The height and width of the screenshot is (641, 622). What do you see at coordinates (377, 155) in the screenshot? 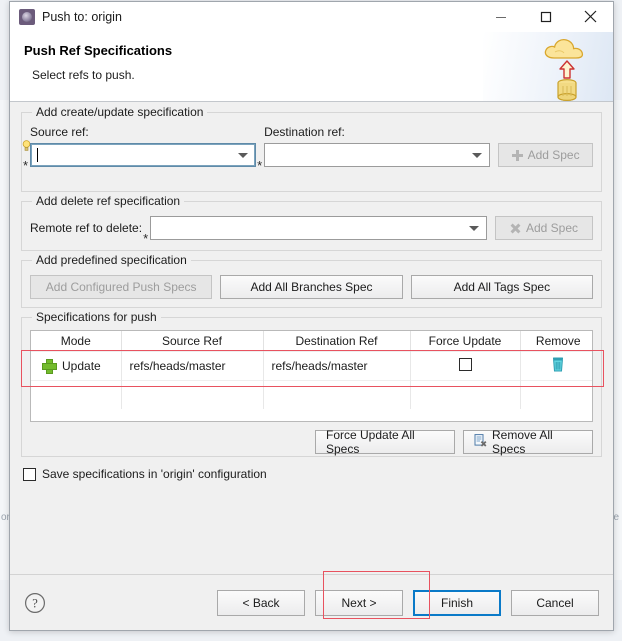
I see `destination-ref-combo` at bounding box center [377, 155].